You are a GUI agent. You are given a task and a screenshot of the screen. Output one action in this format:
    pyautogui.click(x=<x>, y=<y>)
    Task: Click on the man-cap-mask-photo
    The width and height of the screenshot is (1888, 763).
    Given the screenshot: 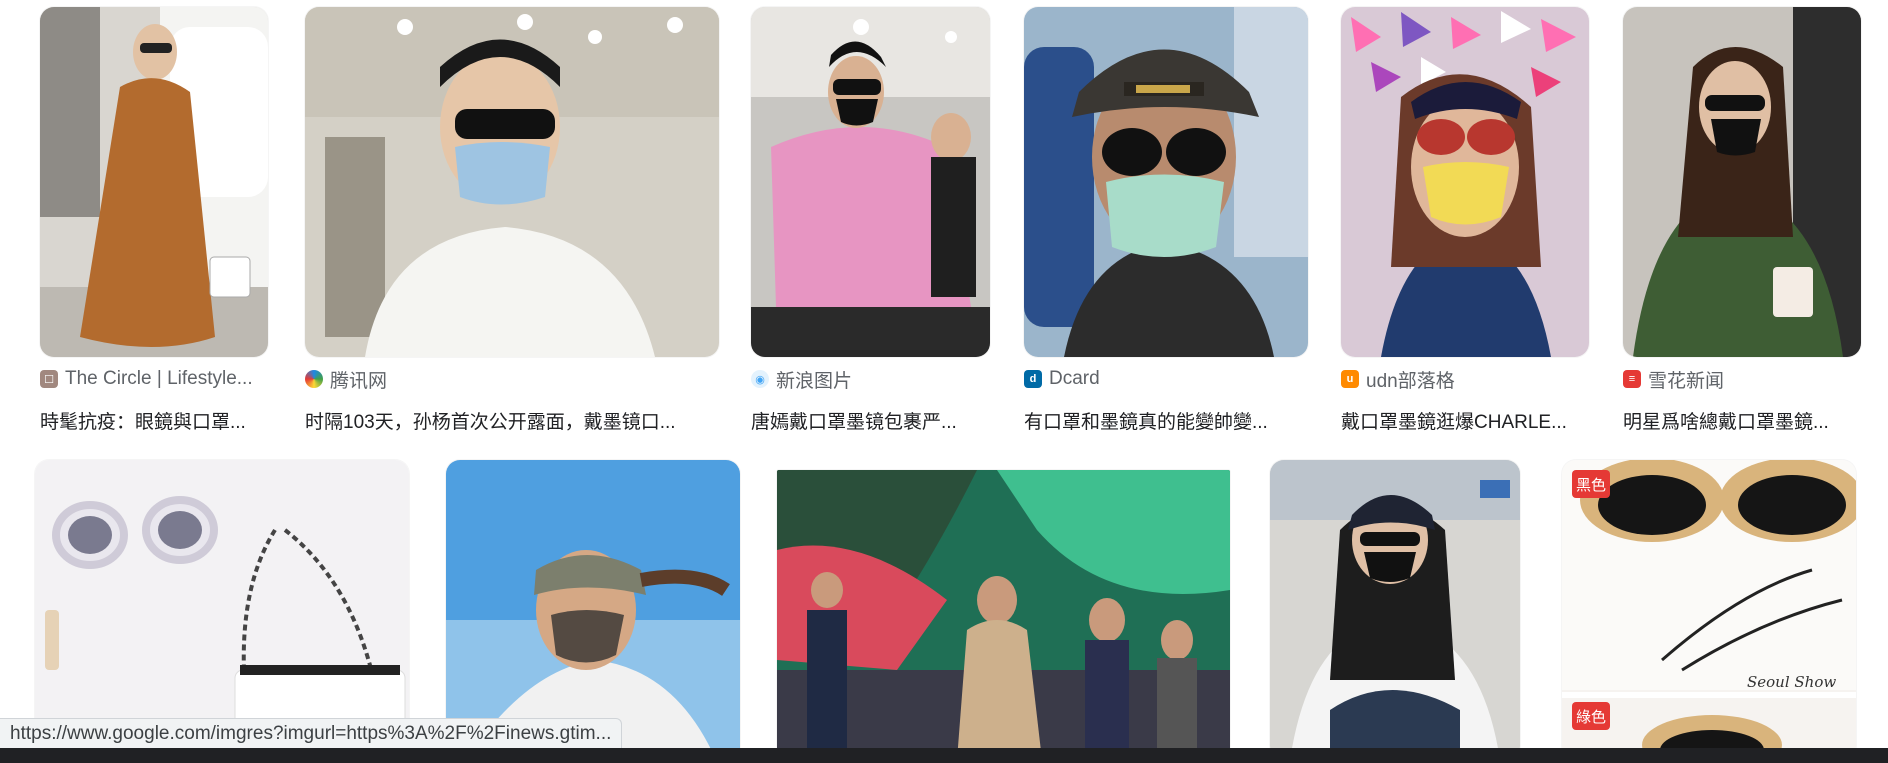 What is the action you would take?
    pyautogui.click(x=1166, y=182)
    